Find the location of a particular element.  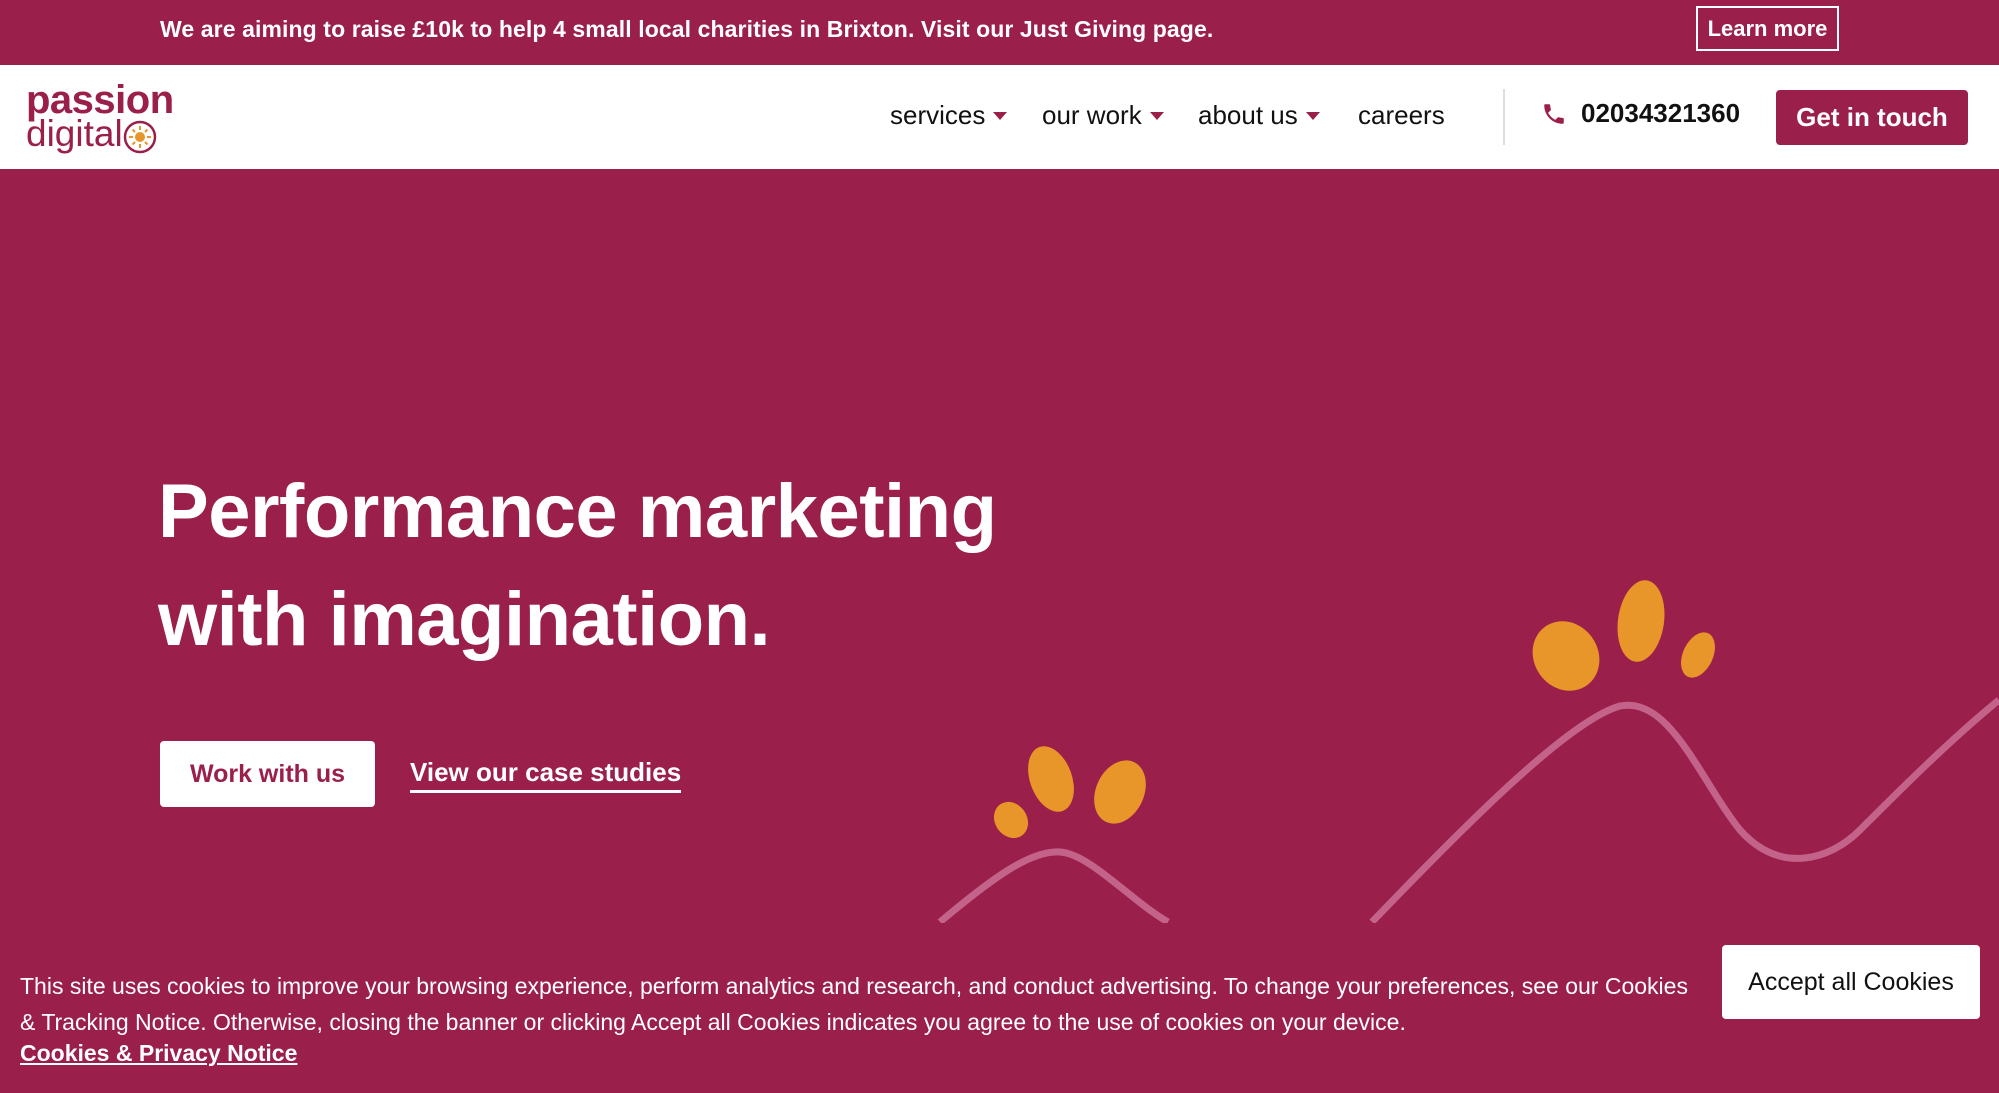

hero-title-line2: with imagination. is located at coordinates (464, 619).